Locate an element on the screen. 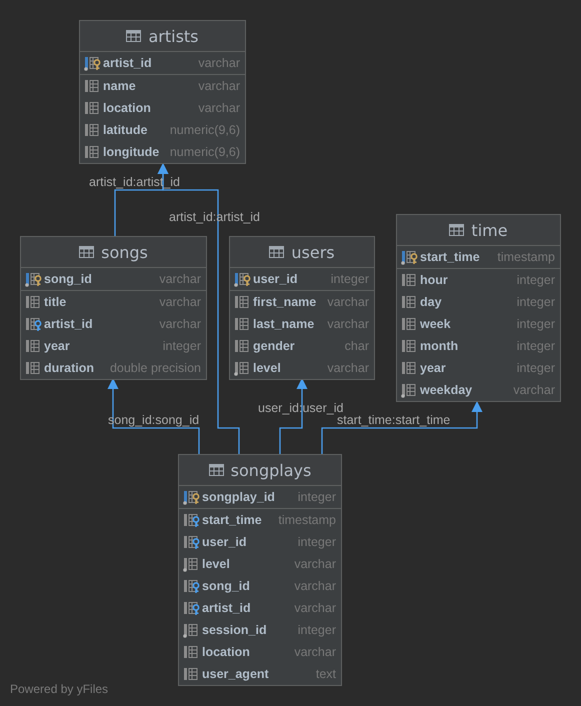  column-name: hour is located at coordinates (434, 280).